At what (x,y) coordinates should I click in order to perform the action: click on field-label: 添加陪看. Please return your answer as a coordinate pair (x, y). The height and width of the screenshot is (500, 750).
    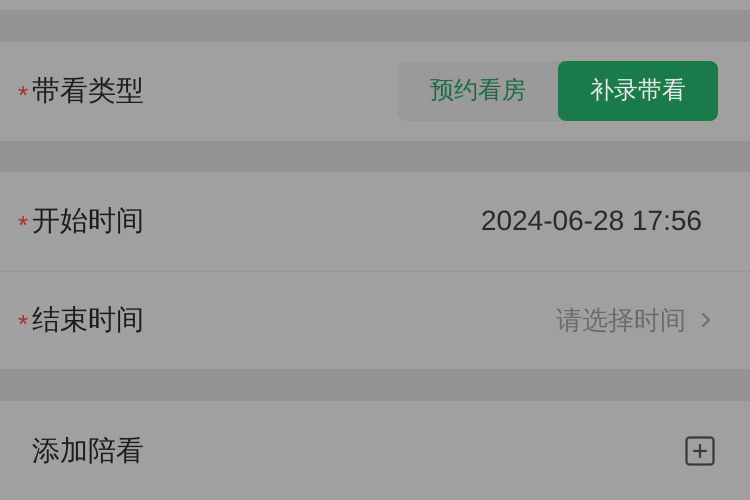
    Looking at the image, I should click on (88, 451).